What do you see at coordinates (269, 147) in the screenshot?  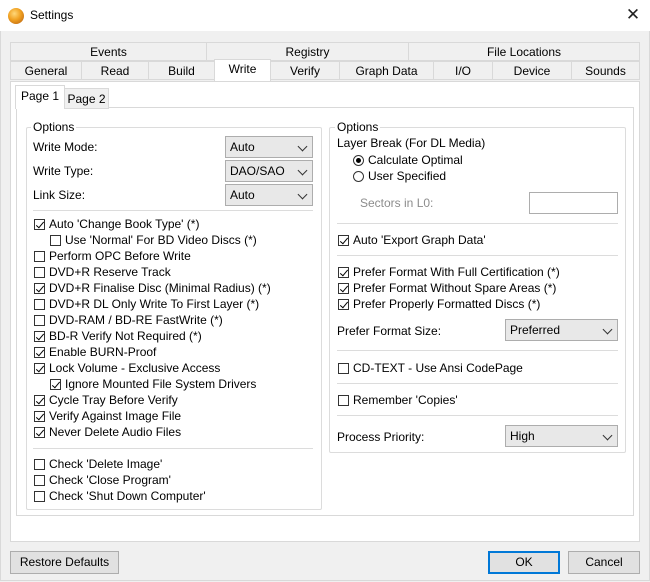 I see `write-mode-select: Auto` at bounding box center [269, 147].